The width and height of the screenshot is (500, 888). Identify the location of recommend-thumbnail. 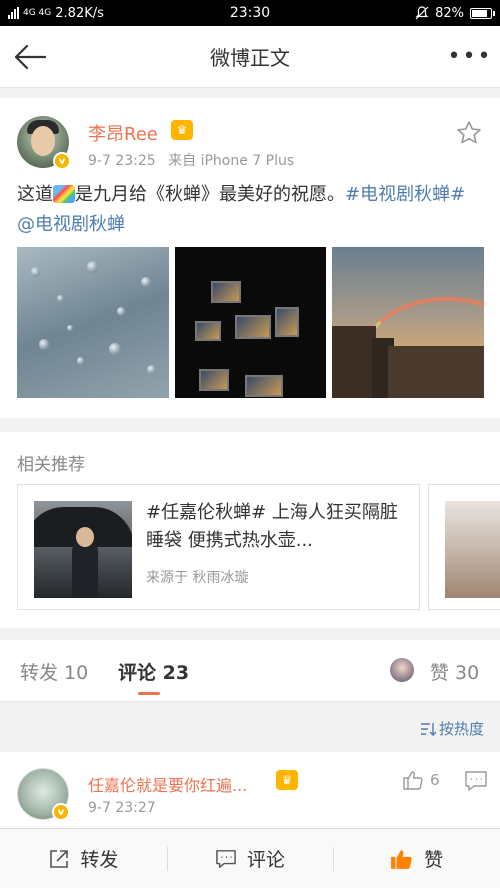
(83, 549).